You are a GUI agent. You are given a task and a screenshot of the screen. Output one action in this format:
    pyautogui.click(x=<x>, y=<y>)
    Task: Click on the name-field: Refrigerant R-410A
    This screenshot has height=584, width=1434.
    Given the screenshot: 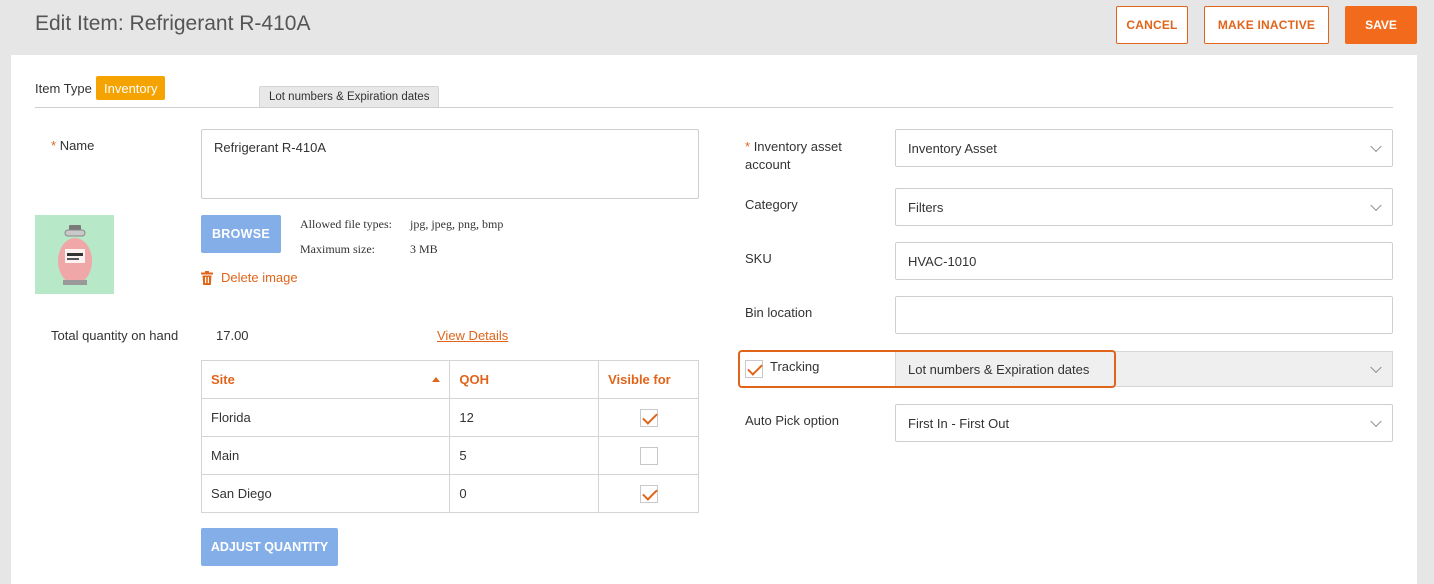 What is the action you would take?
    pyautogui.click(x=450, y=164)
    